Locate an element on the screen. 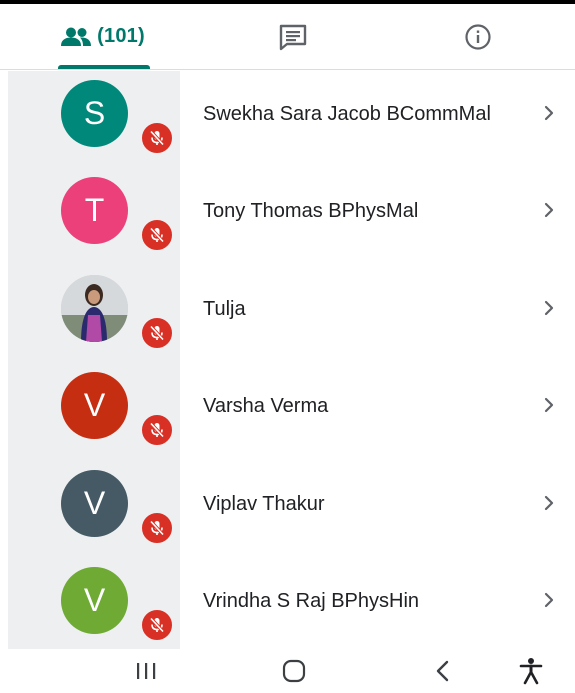 This screenshot has width=575, height=693. home-button is located at coordinates (294, 671).